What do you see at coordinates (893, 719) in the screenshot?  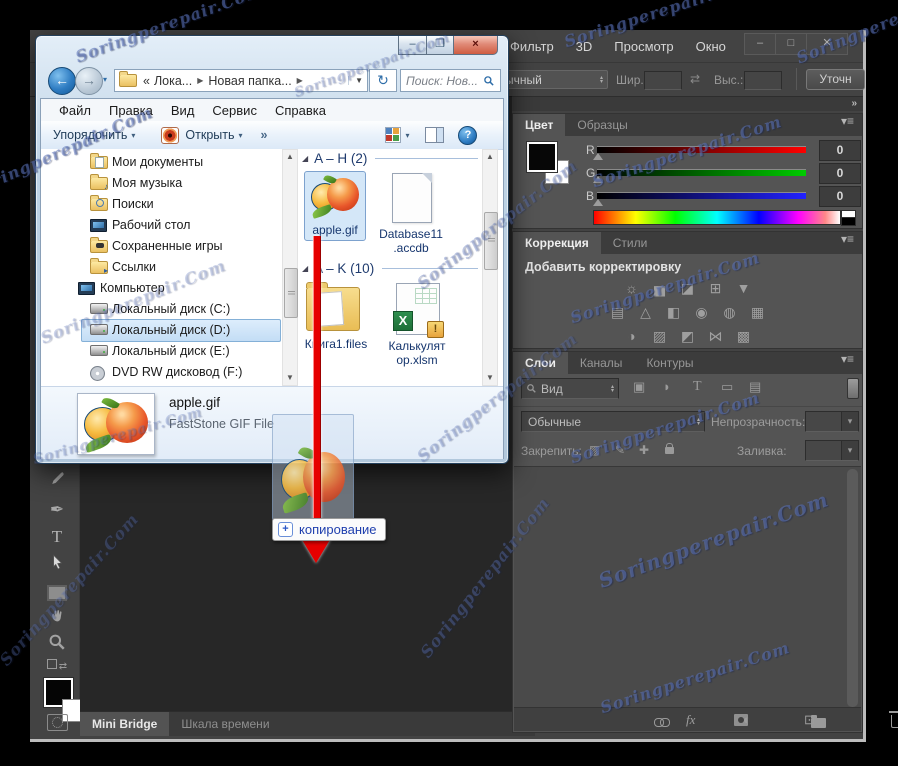 I see `delete-layer-icon` at bounding box center [893, 719].